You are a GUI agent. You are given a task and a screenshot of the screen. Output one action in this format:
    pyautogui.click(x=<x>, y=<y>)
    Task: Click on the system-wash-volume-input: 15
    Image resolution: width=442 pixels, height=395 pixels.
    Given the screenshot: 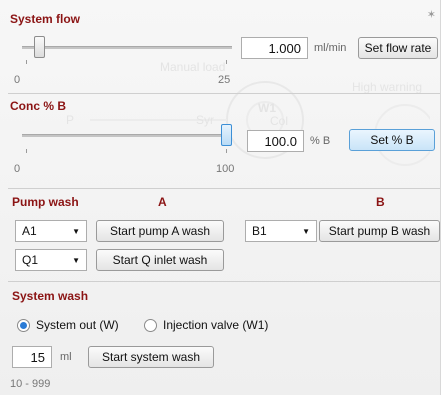 What is the action you would take?
    pyautogui.click(x=32, y=357)
    